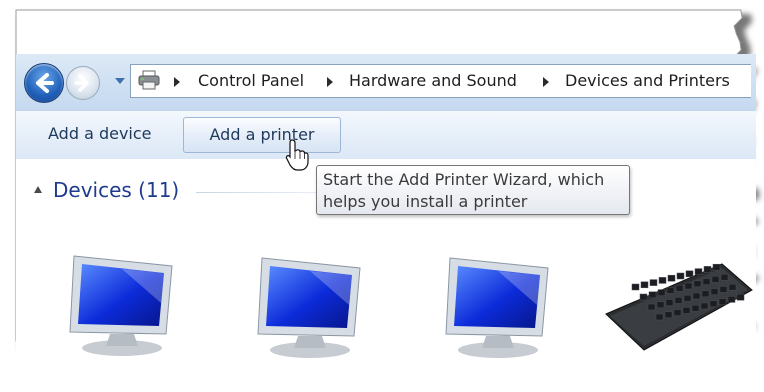  I want to click on chevron-down-icon, so click(120, 81).